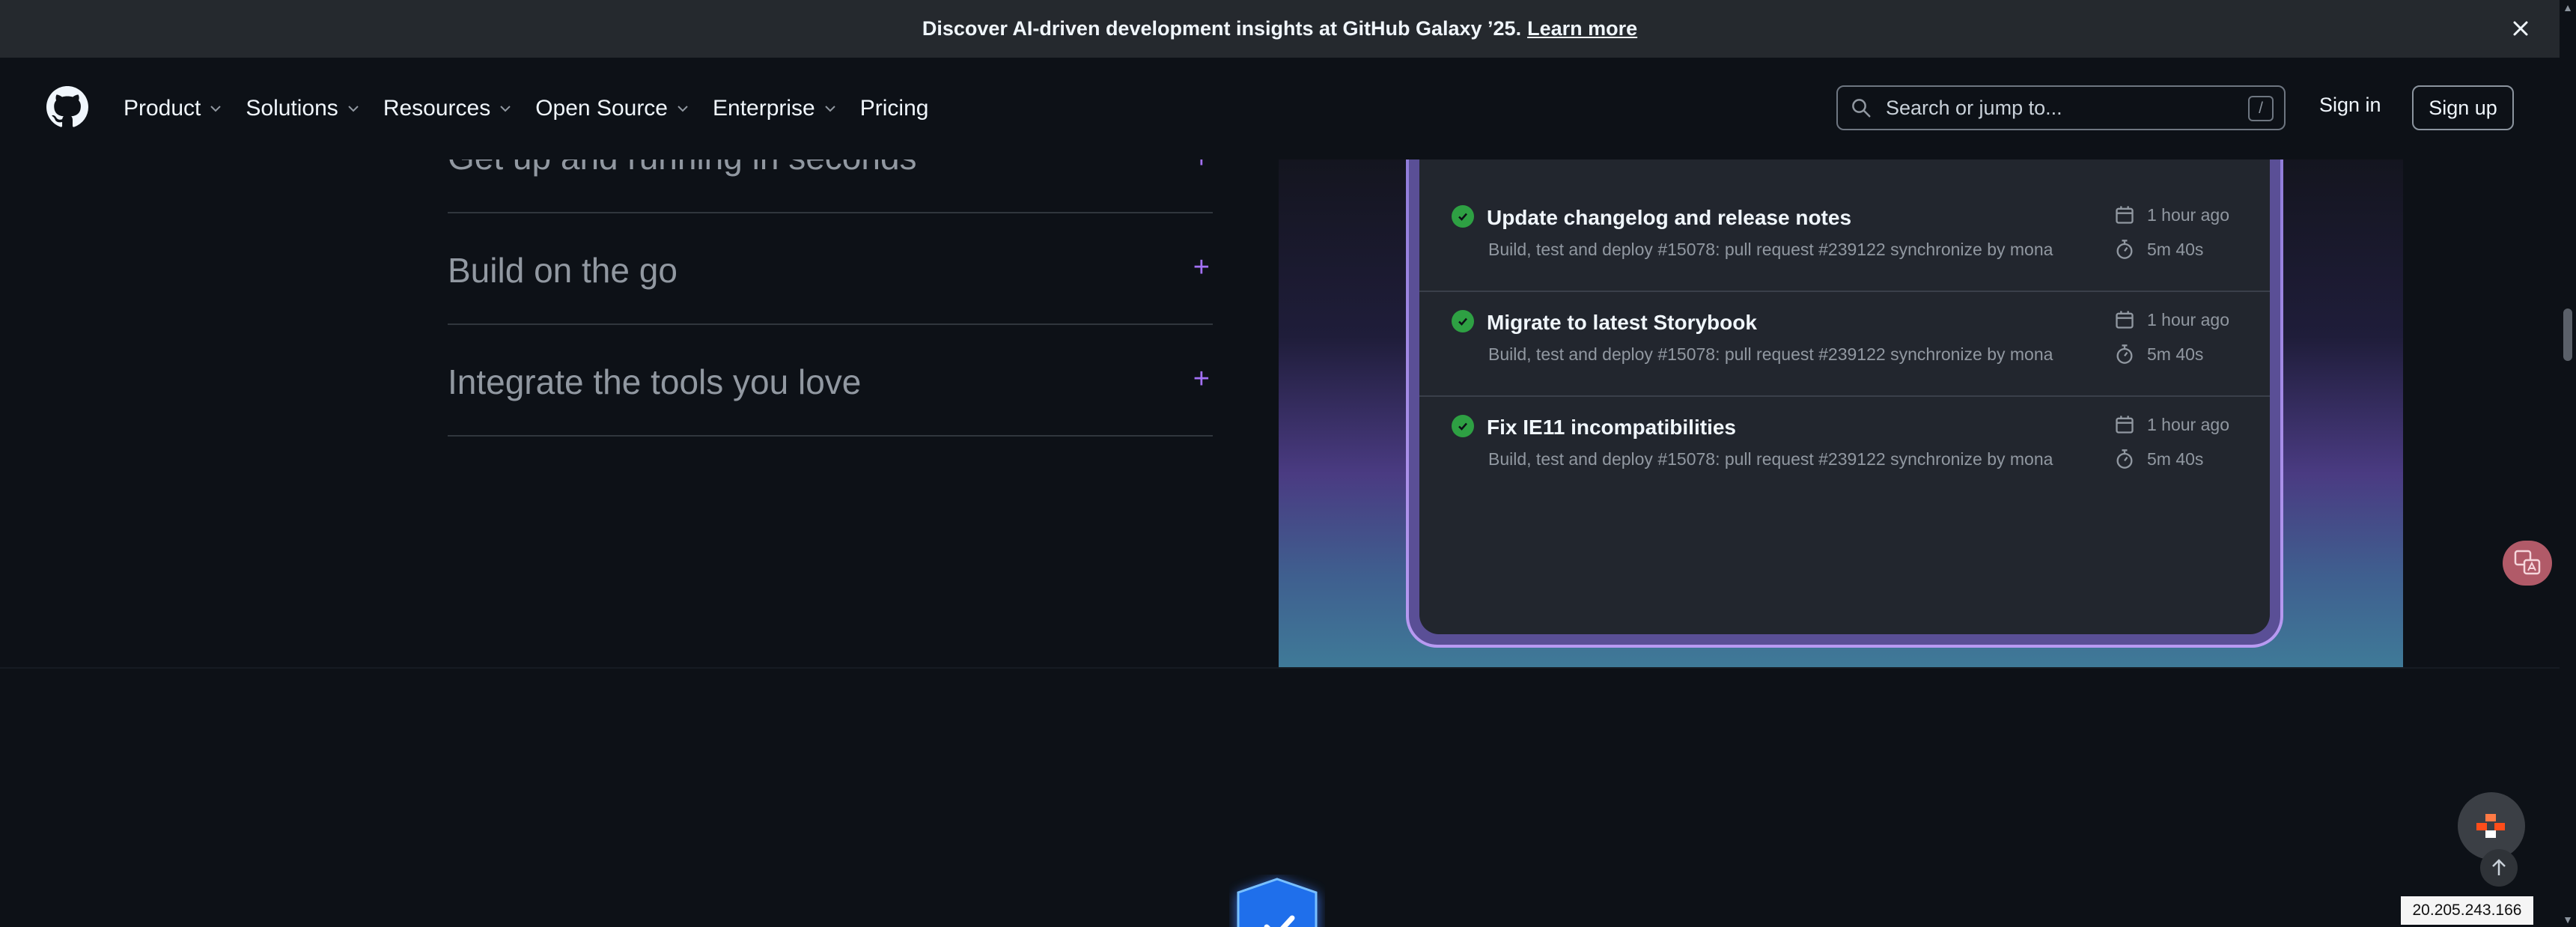 Image resolution: width=2576 pixels, height=927 pixels. What do you see at coordinates (1277, 902) in the screenshot?
I see `shield-check-icon` at bounding box center [1277, 902].